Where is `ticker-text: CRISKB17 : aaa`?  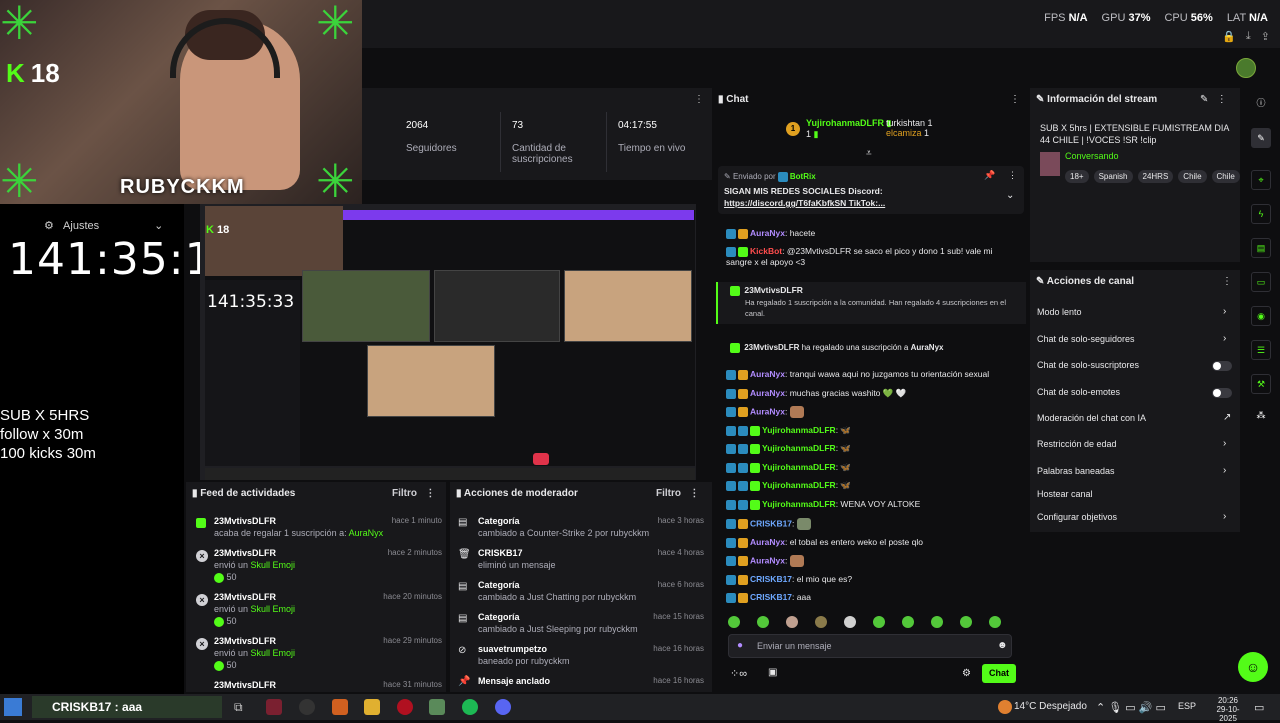
ticker-text: CRISKB17 : aaa is located at coordinates (97, 707).